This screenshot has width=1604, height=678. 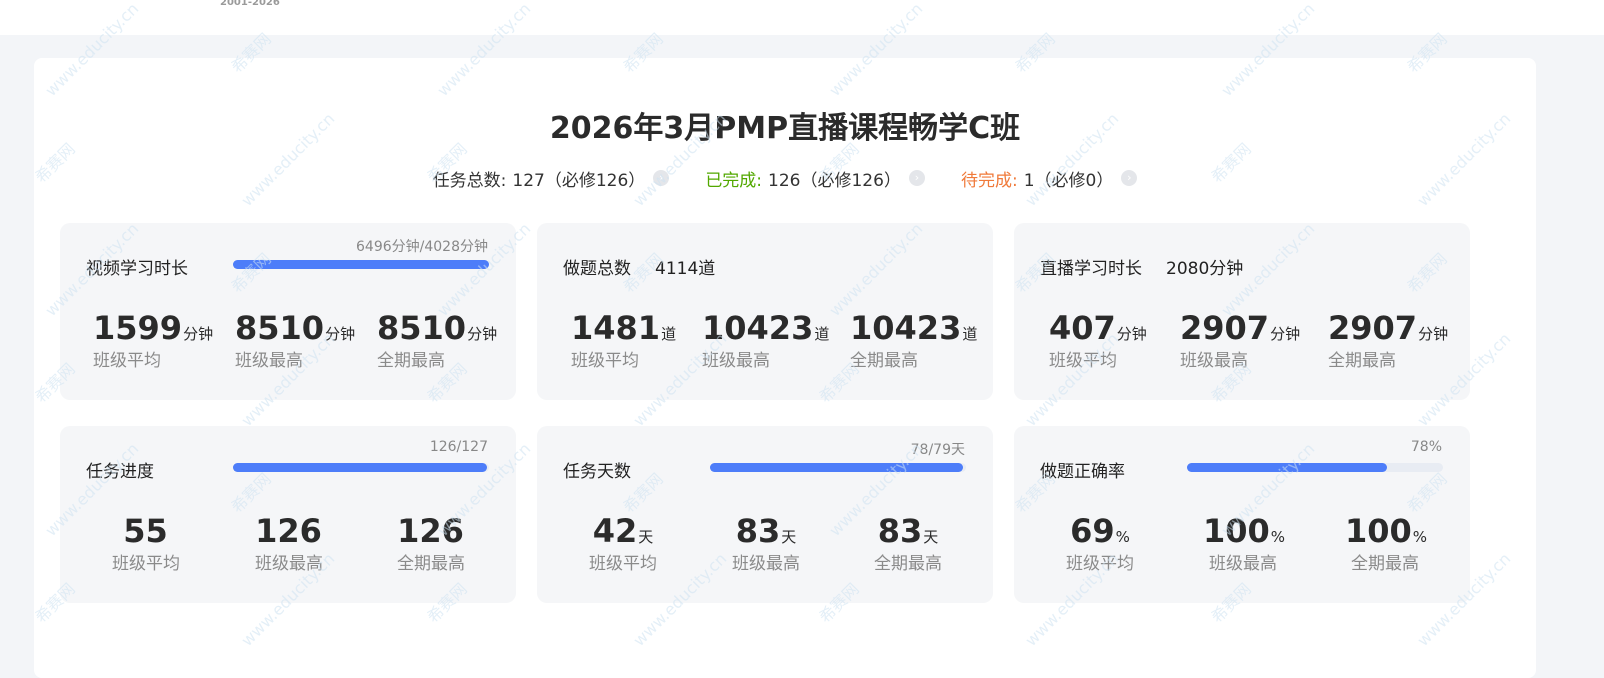 I want to click on stat-class-average: 1481道 班级平均, so click(x=623, y=339).